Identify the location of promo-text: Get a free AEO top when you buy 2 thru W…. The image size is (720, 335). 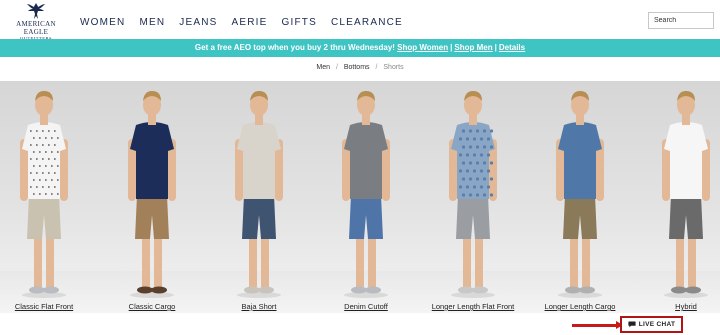
(294, 47).